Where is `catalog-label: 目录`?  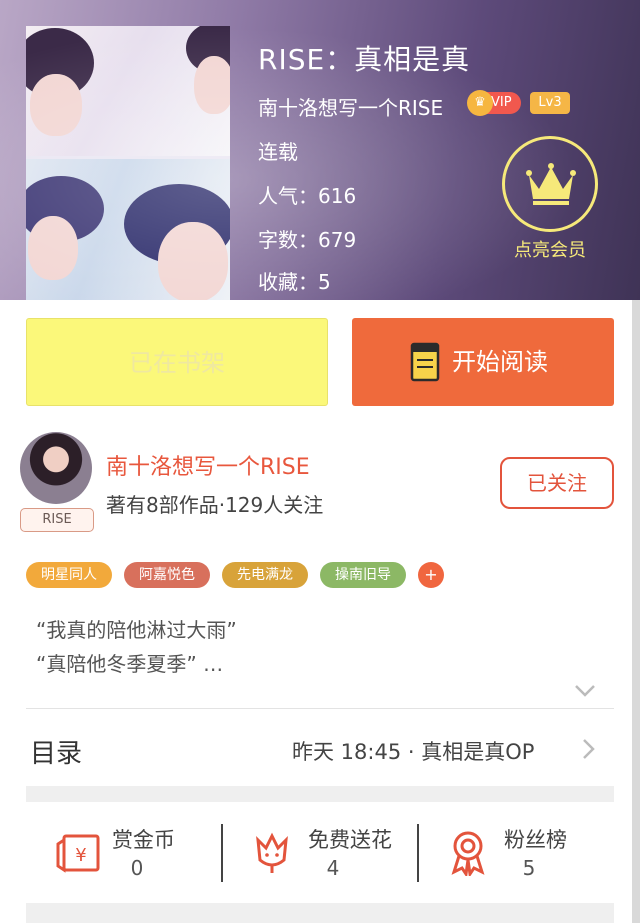
catalog-label: 目录 is located at coordinates (56, 751).